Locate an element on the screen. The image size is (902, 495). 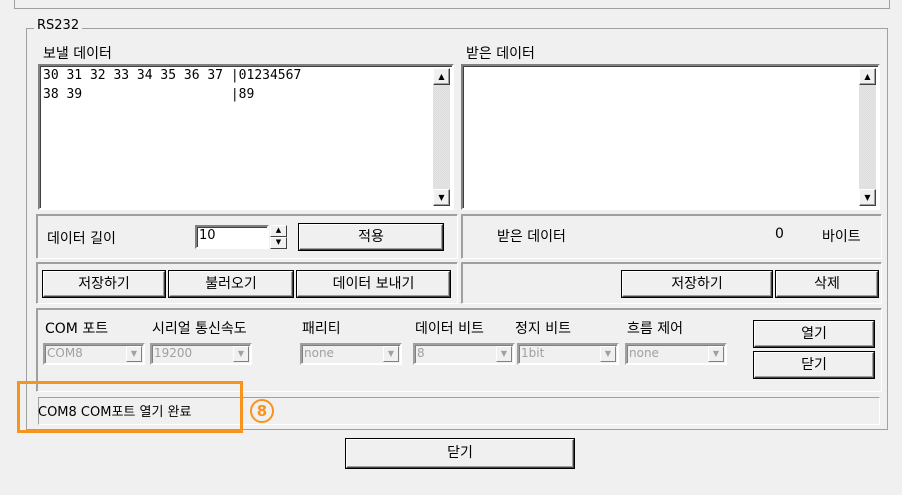
baud-rate-value: 19200 is located at coordinates (173, 353).